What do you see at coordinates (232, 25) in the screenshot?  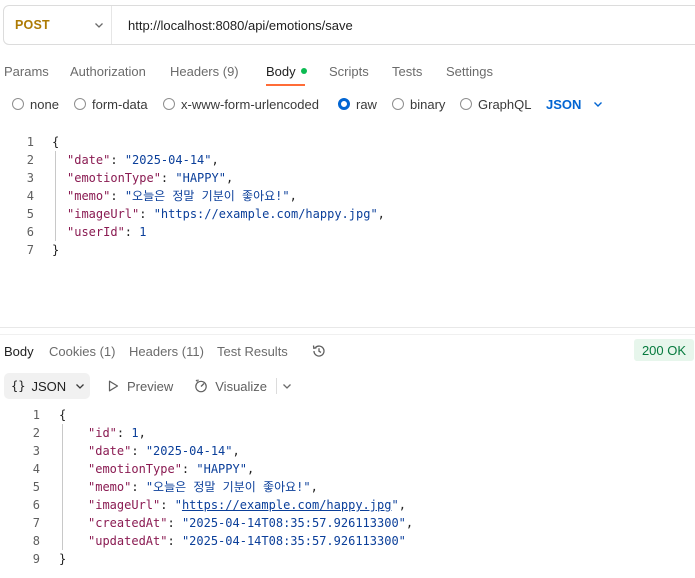 I see `url-input: http://localhost:8080/api/emotions/save` at bounding box center [232, 25].